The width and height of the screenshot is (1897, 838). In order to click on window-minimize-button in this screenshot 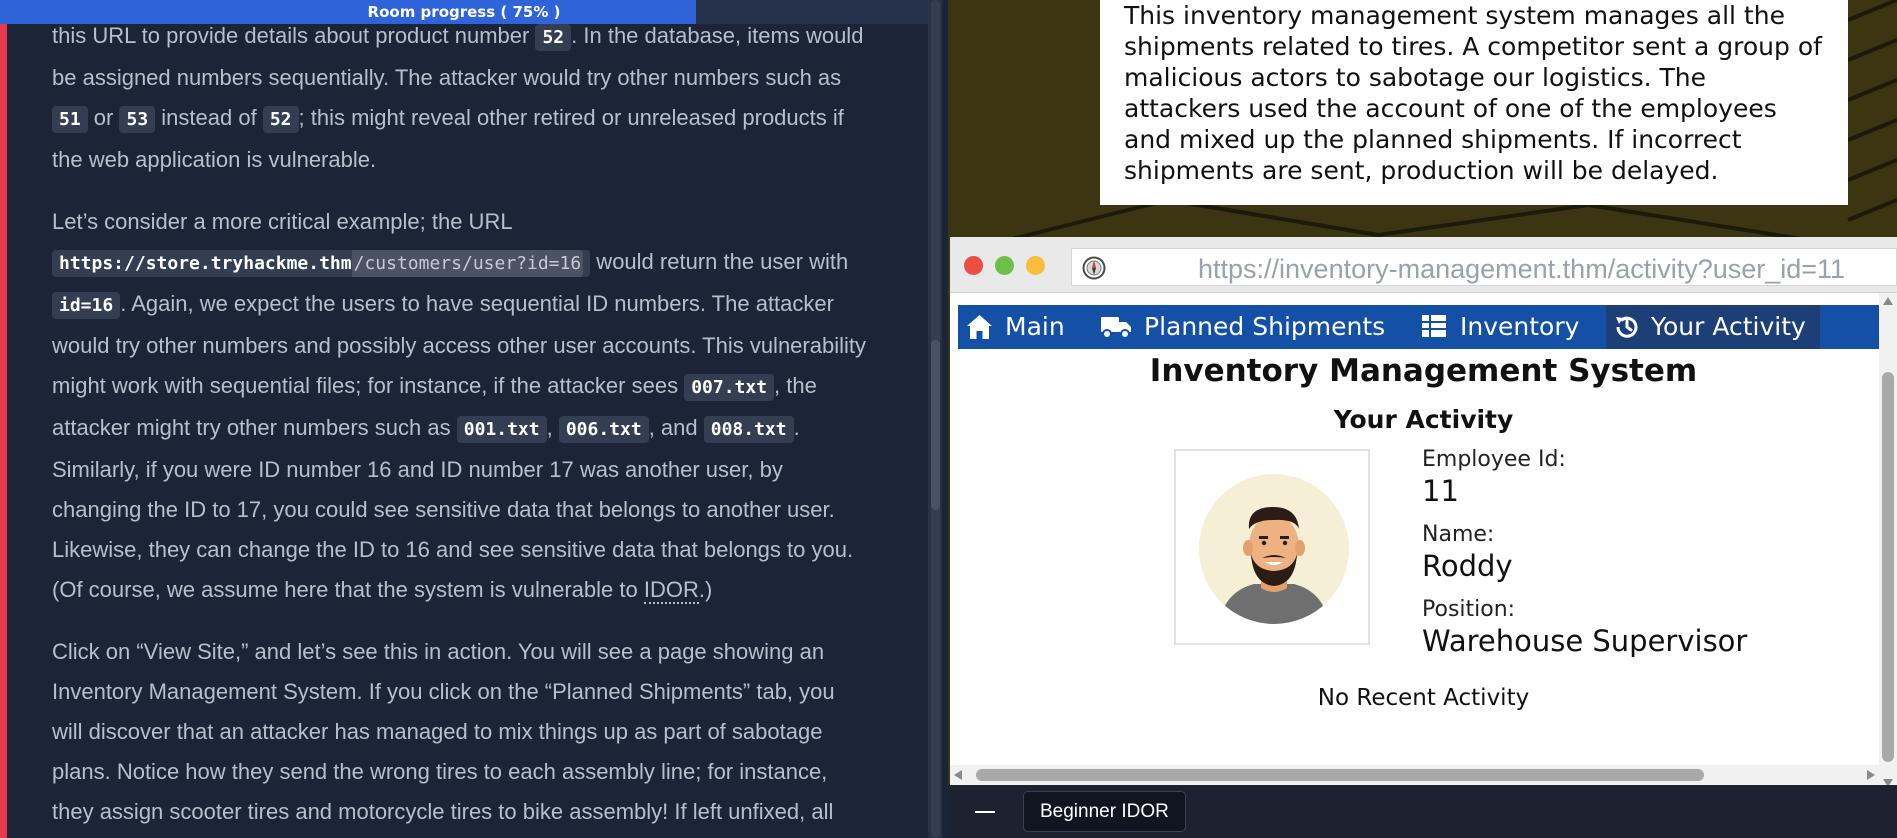, I will do `click(1035, 265)`.